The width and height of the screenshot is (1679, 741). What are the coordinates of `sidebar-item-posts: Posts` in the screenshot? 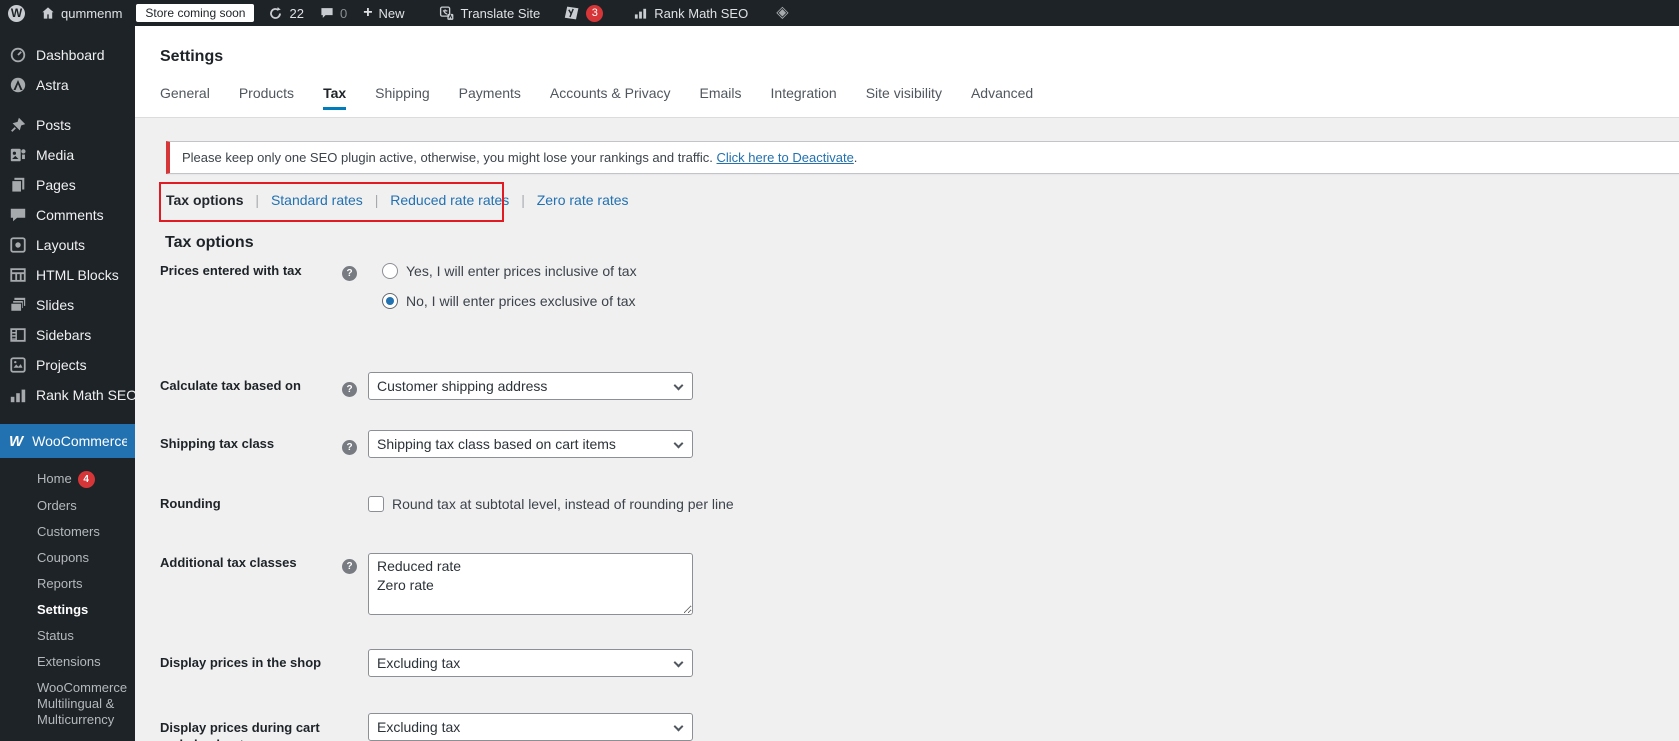 It's located at (67, 125).